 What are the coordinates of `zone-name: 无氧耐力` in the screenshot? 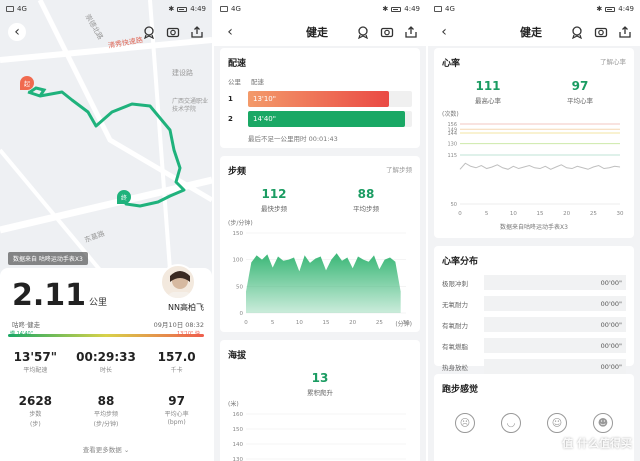 It's located at (455, 304).